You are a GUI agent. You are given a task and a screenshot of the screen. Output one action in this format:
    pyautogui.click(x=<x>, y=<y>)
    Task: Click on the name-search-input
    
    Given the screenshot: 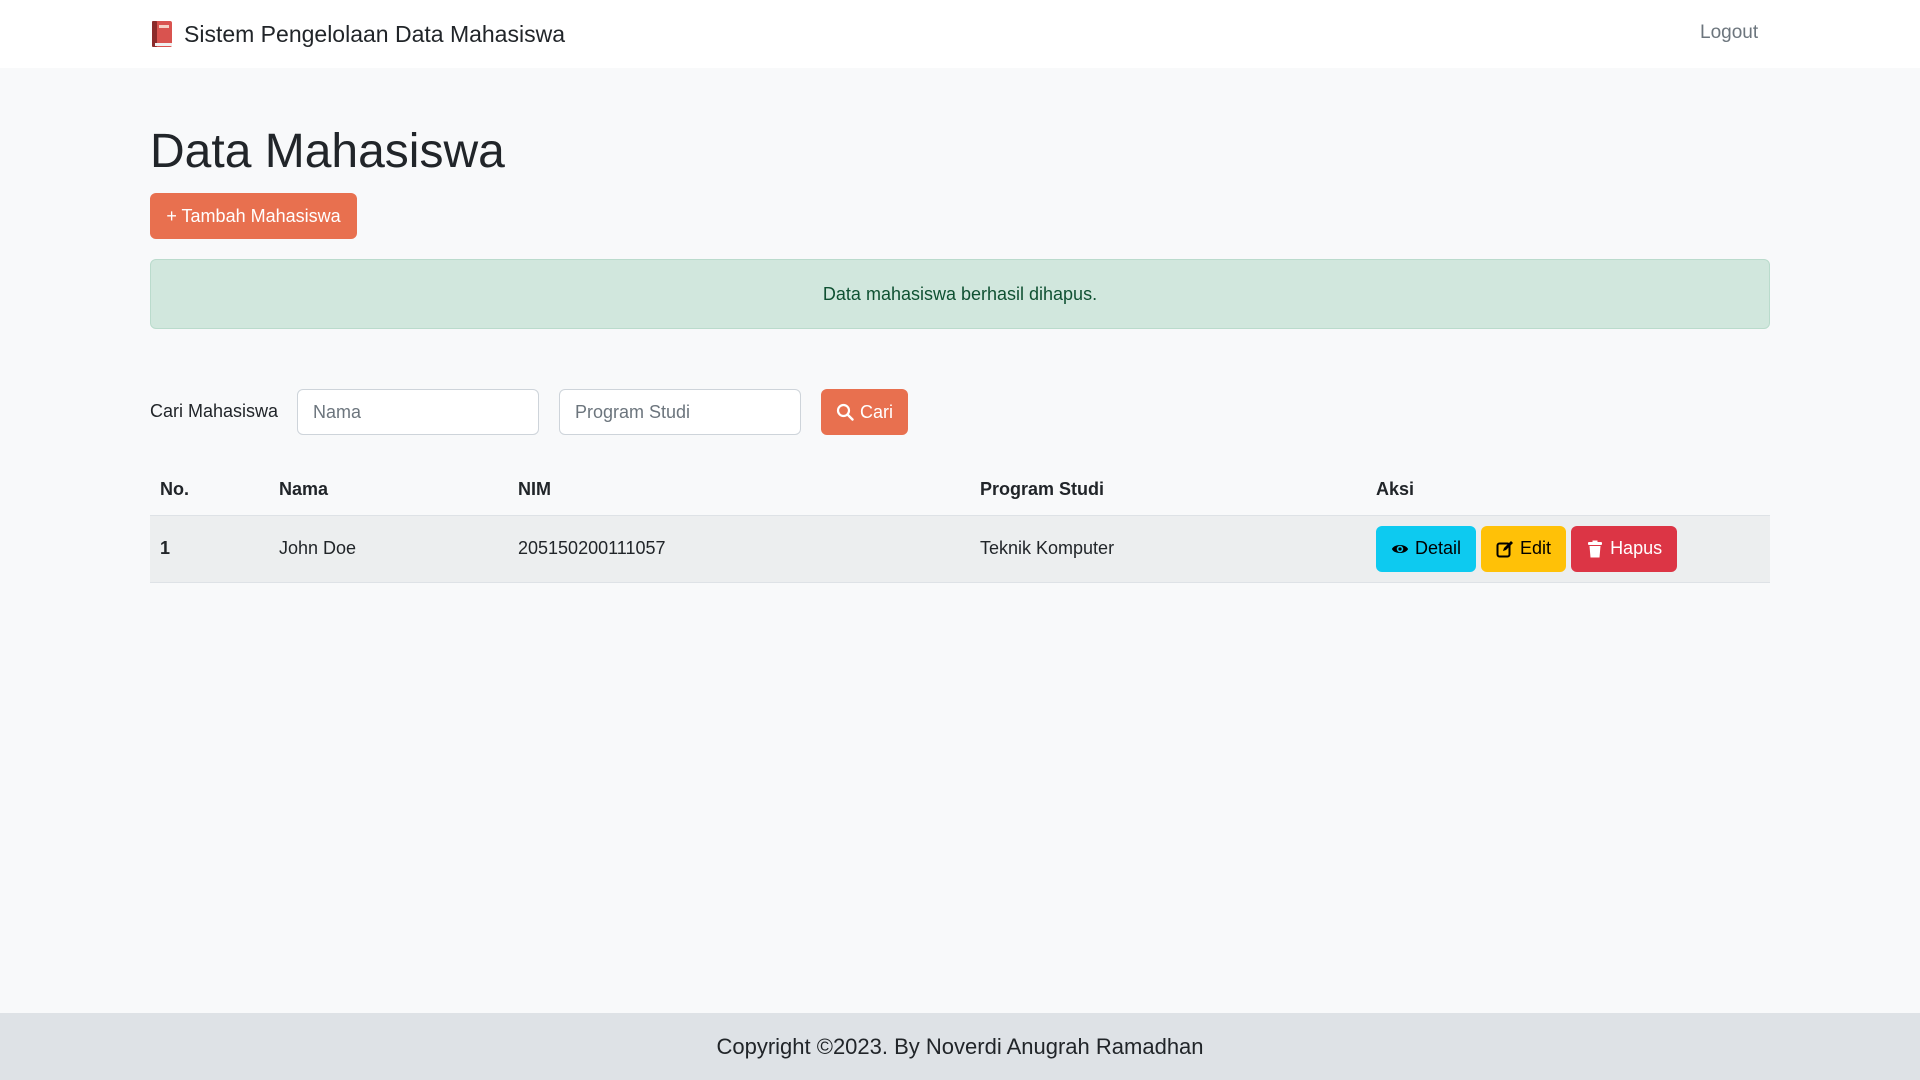 What is the action you would take?
    pyautogui.click(x=418, y=412)
    